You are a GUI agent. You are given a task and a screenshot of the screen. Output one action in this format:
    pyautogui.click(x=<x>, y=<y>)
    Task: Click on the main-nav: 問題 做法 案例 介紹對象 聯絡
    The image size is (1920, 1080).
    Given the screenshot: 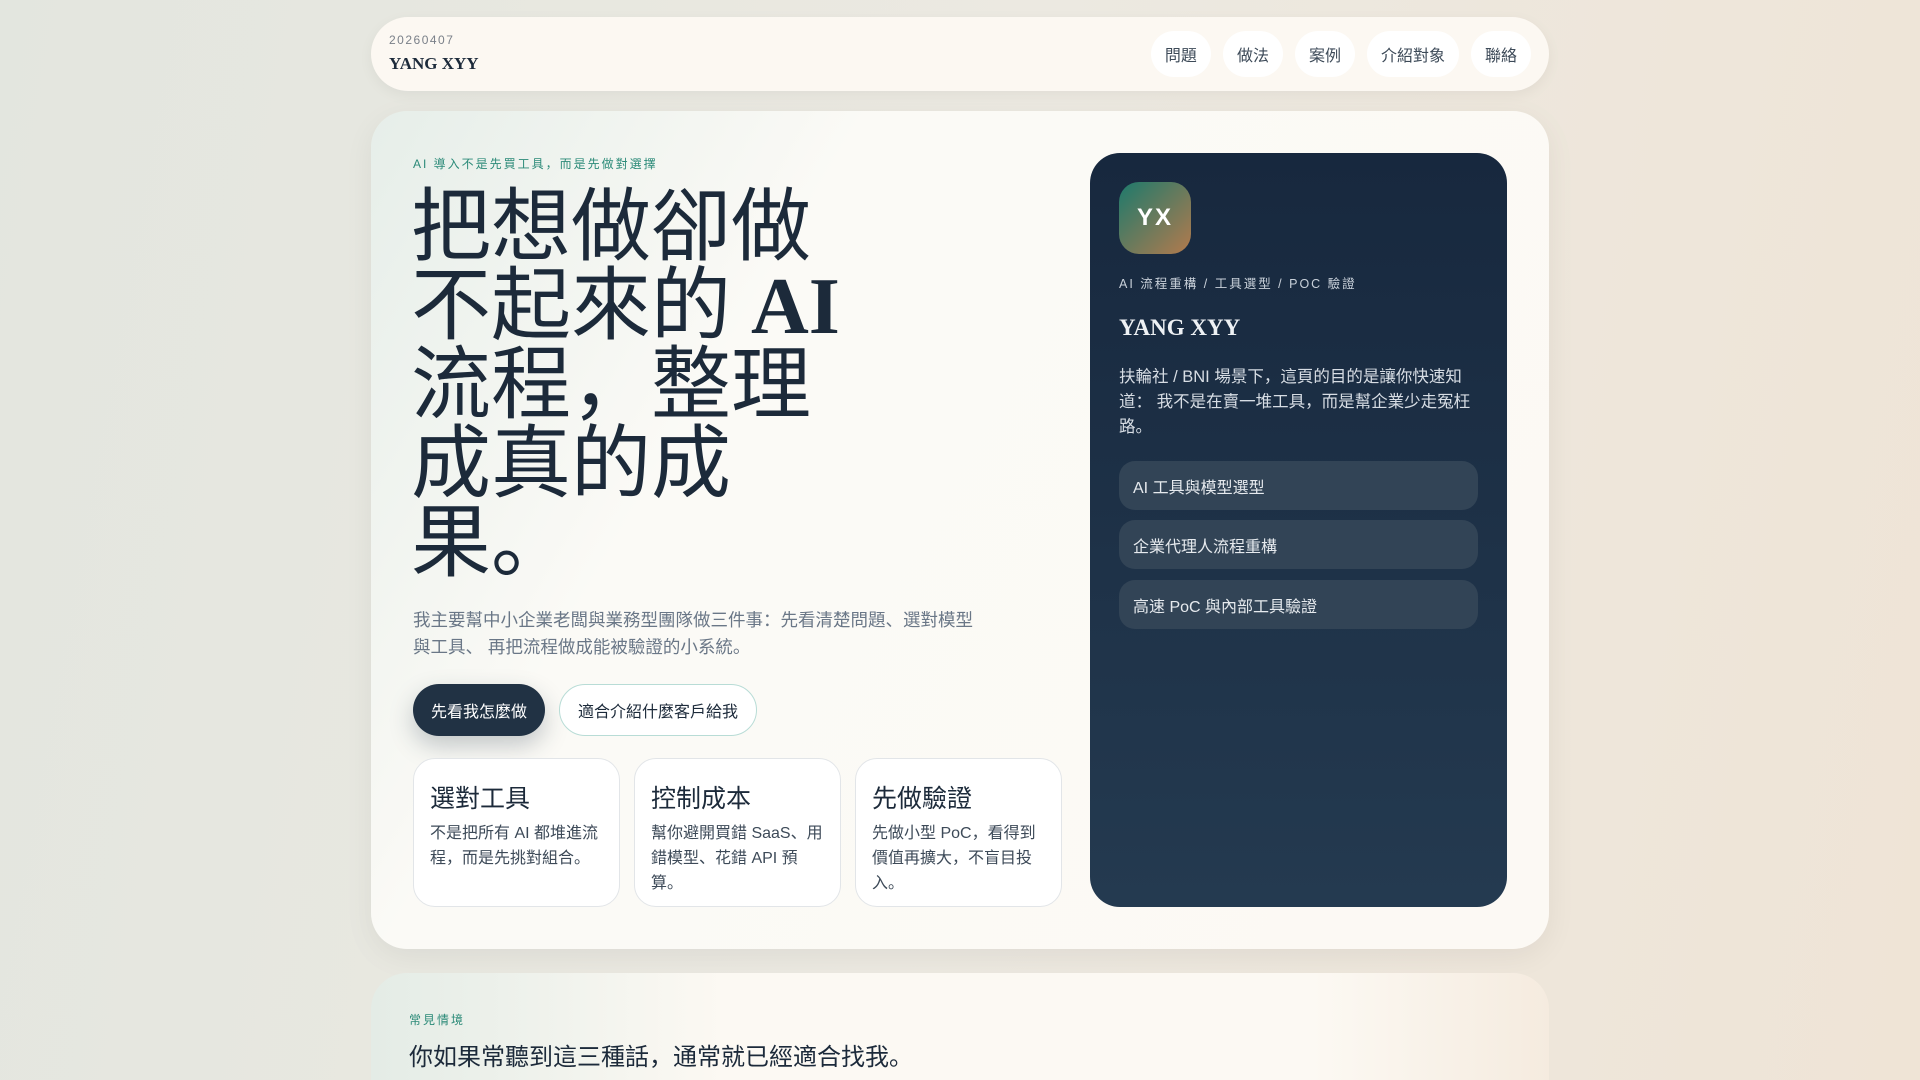 What is the action you would take?
    pyautogui.click(x=1340, y=54)
    